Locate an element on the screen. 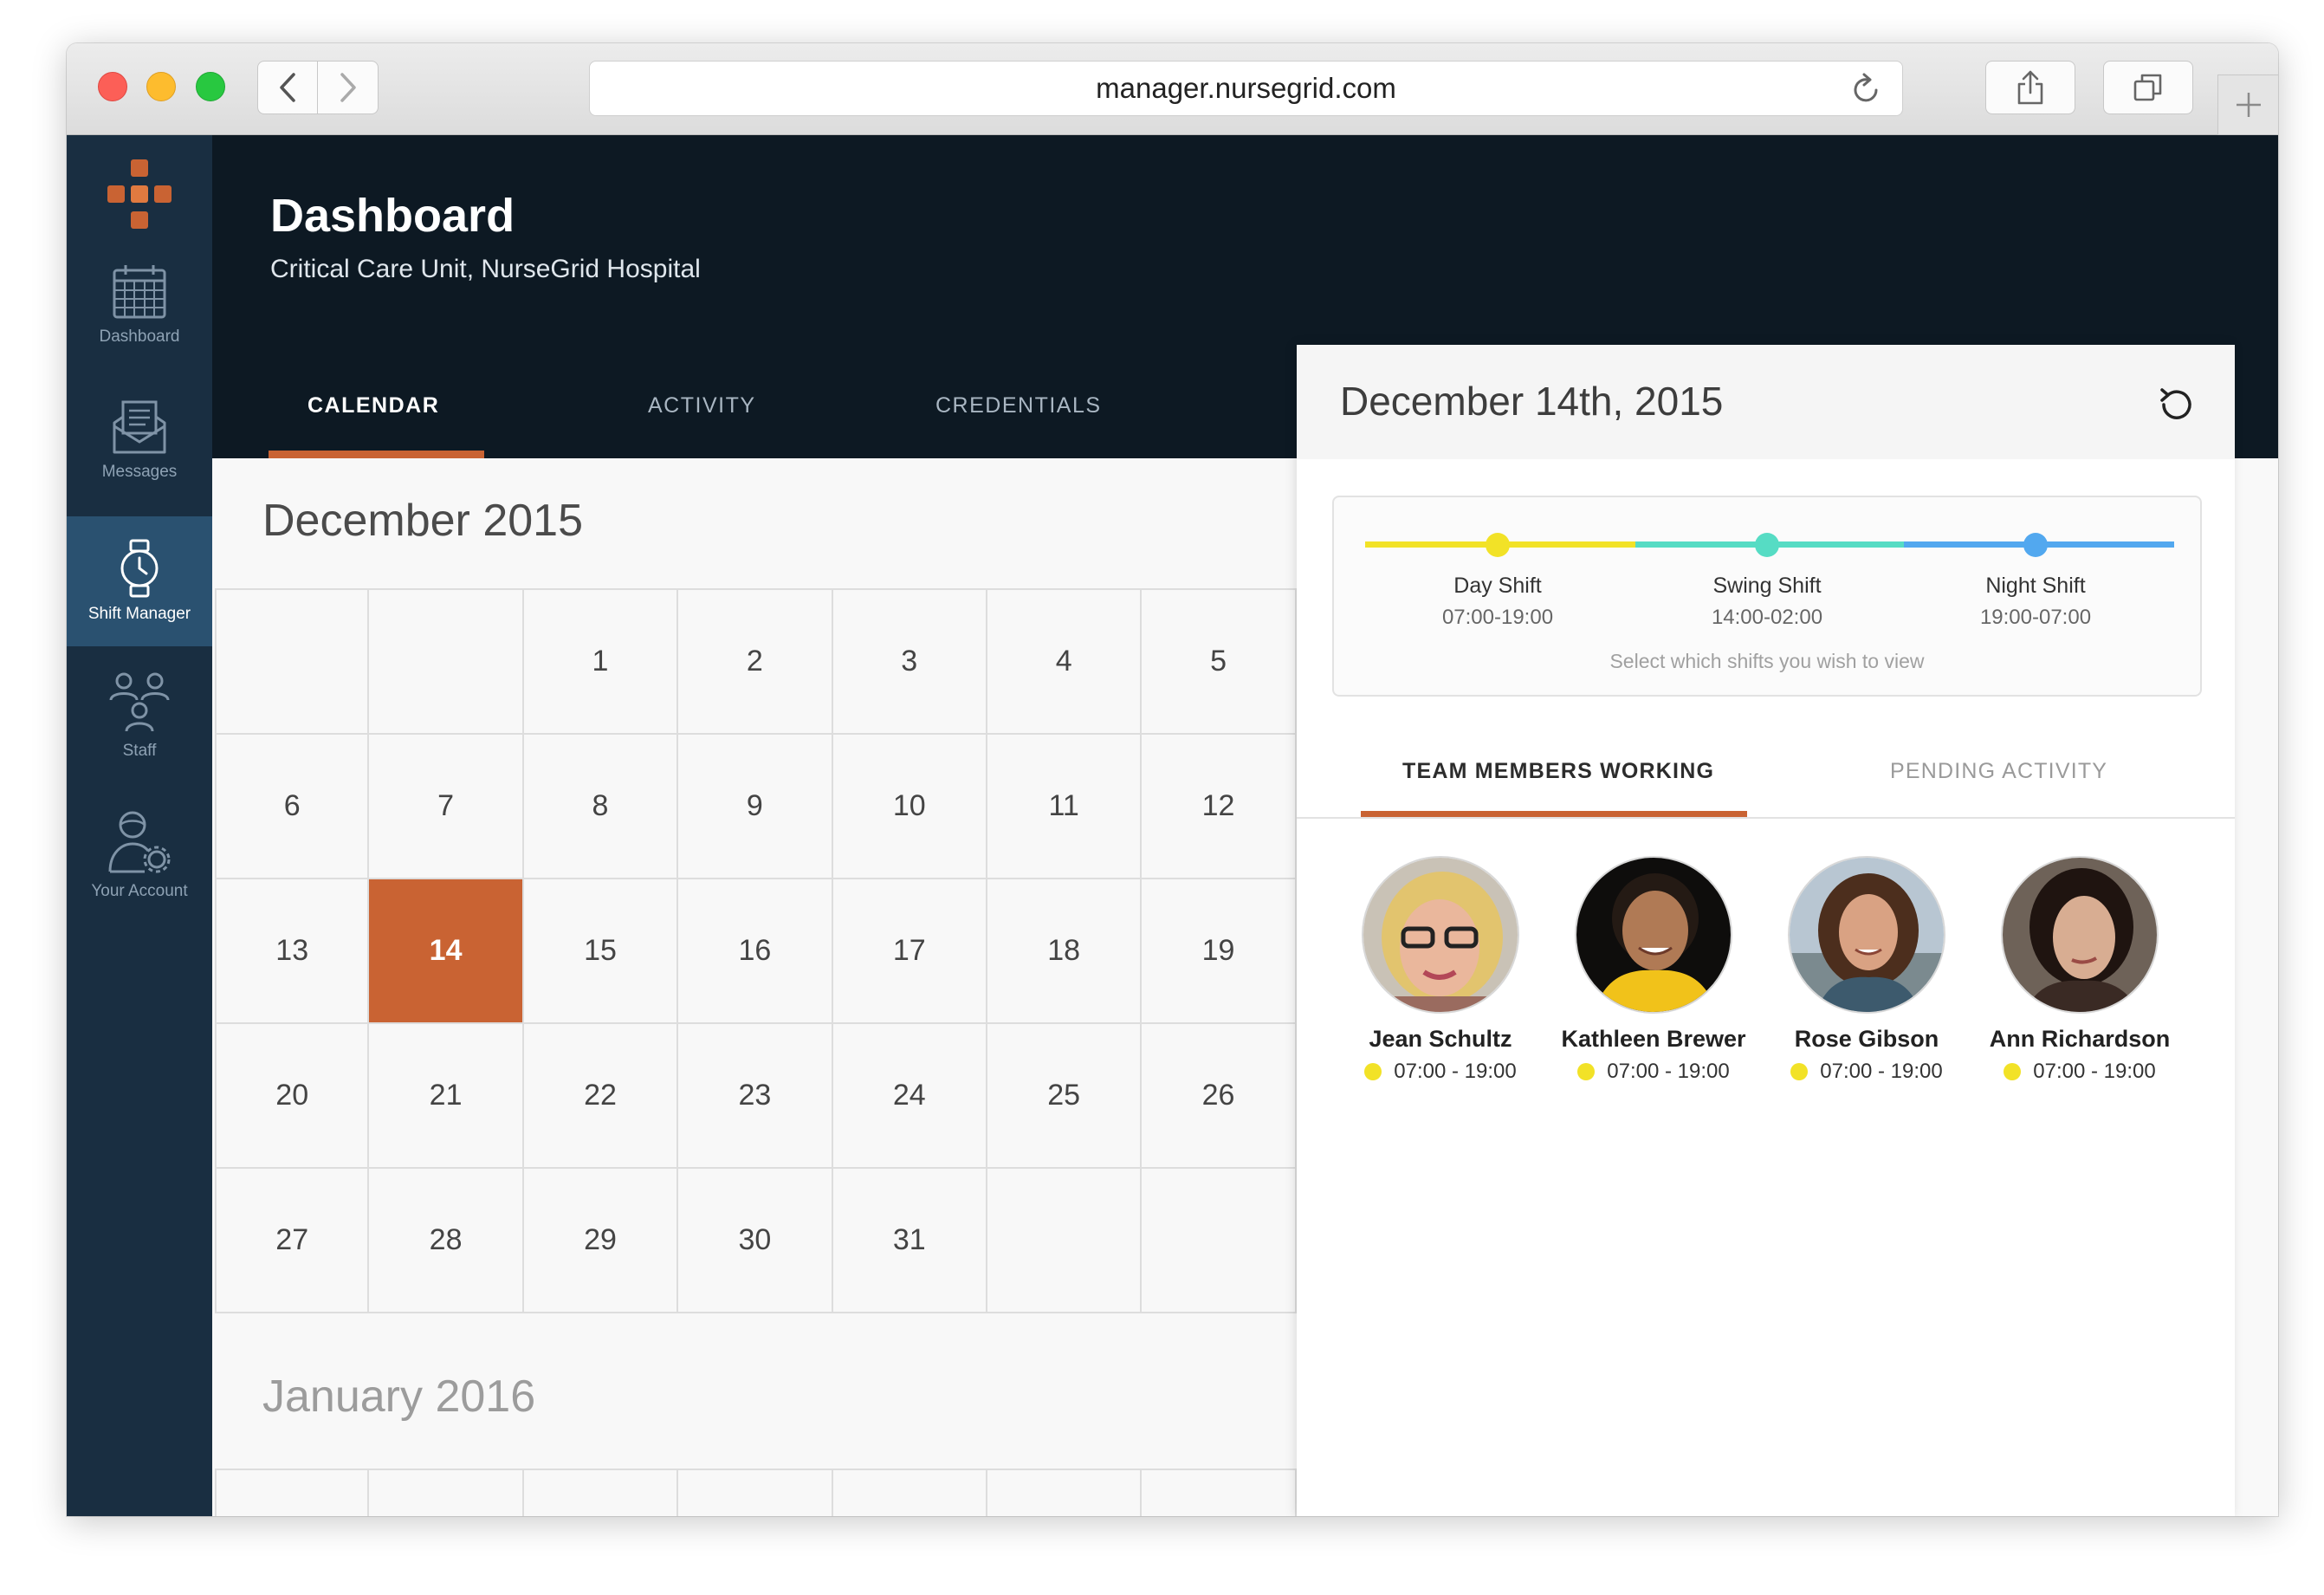 The width and height of the screenshot is (2324, 1595). sidebar-item-staff: Staff is located at coordinates (139, 720).